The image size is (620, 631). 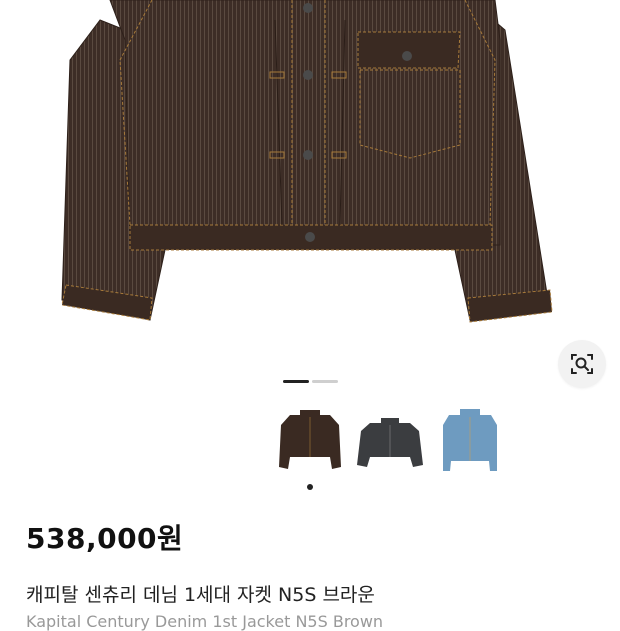 I want to click on thumbnail-brown, so click(x=310, y=441).